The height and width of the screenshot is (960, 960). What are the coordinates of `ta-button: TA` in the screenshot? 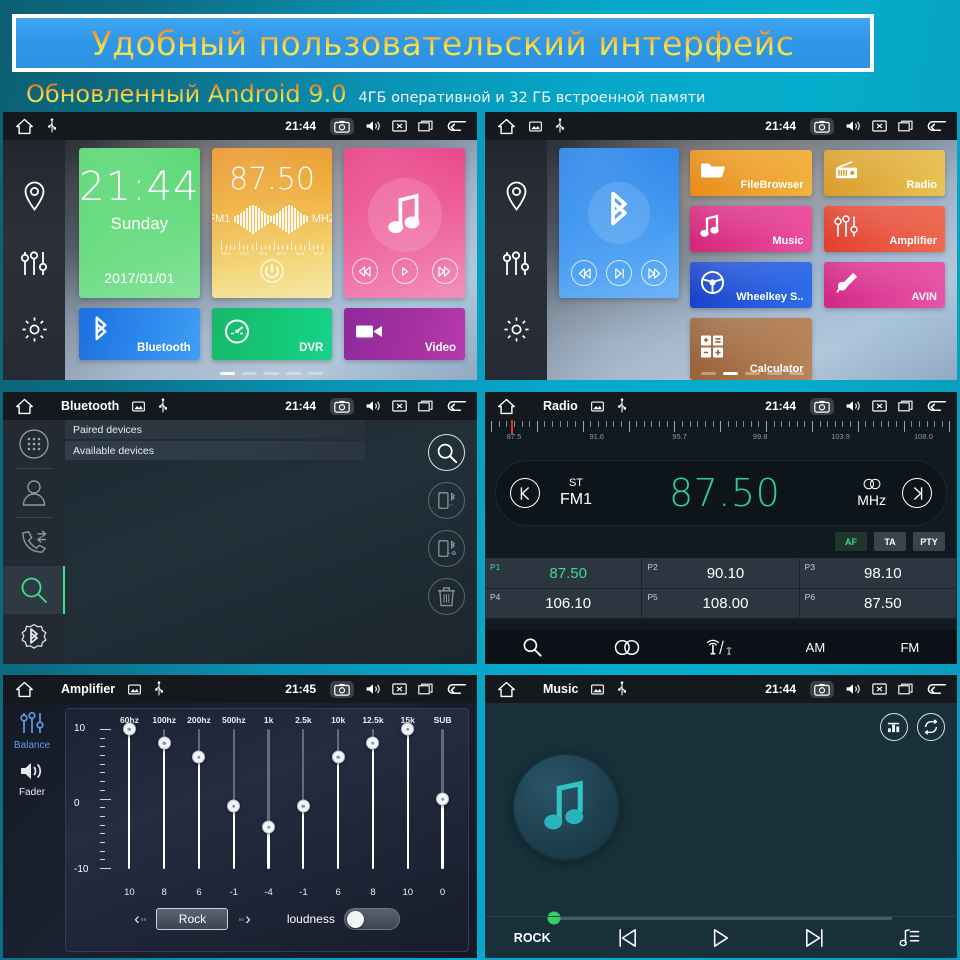 It's located at (890, 541).